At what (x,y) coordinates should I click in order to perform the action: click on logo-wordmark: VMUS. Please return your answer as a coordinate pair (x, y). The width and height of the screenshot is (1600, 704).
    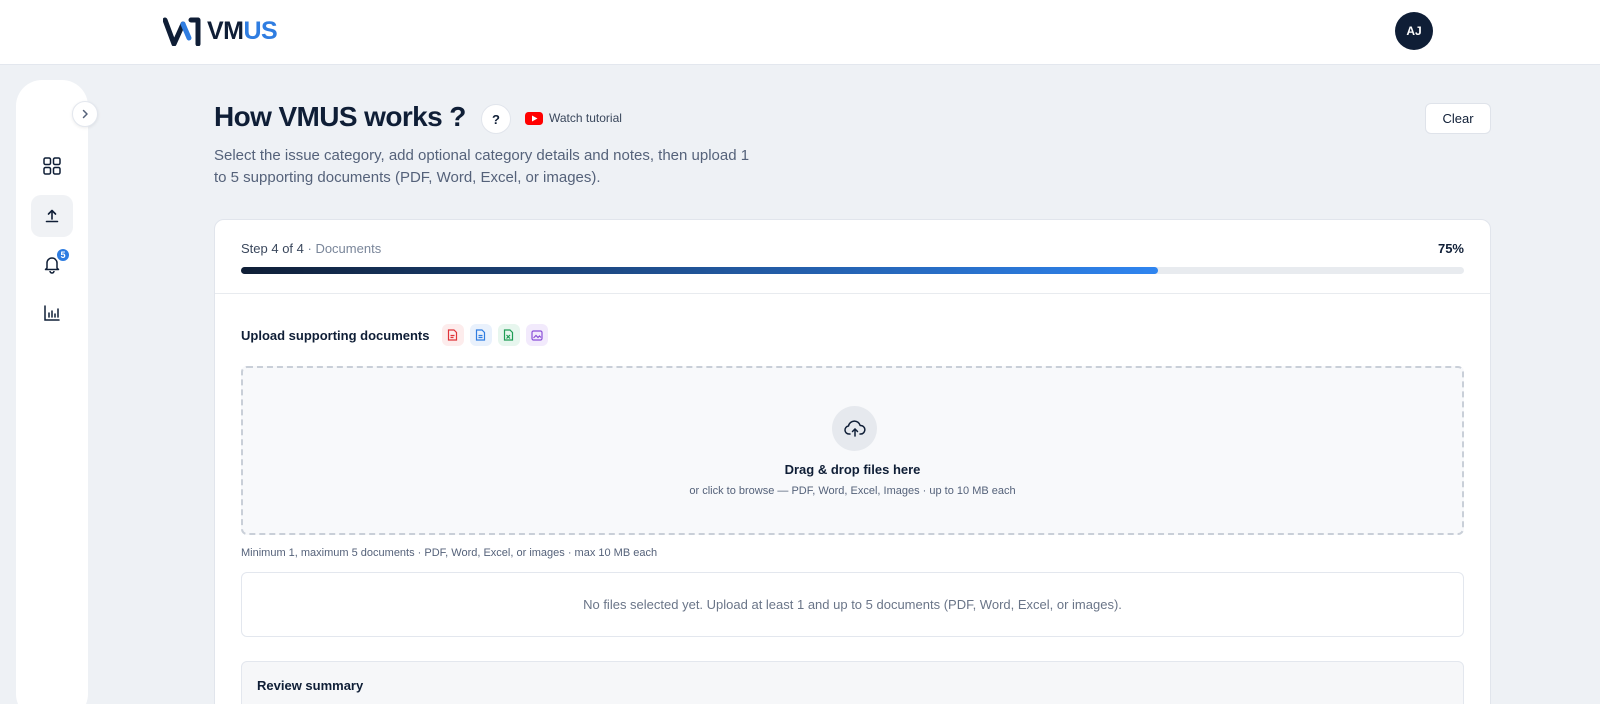
    Looking at the image, I should click on (242, 31).